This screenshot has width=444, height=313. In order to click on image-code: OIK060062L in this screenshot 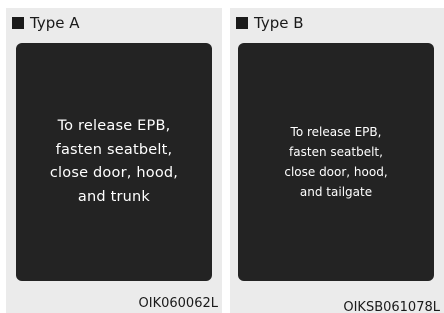, I will do `click(178, 303)`.